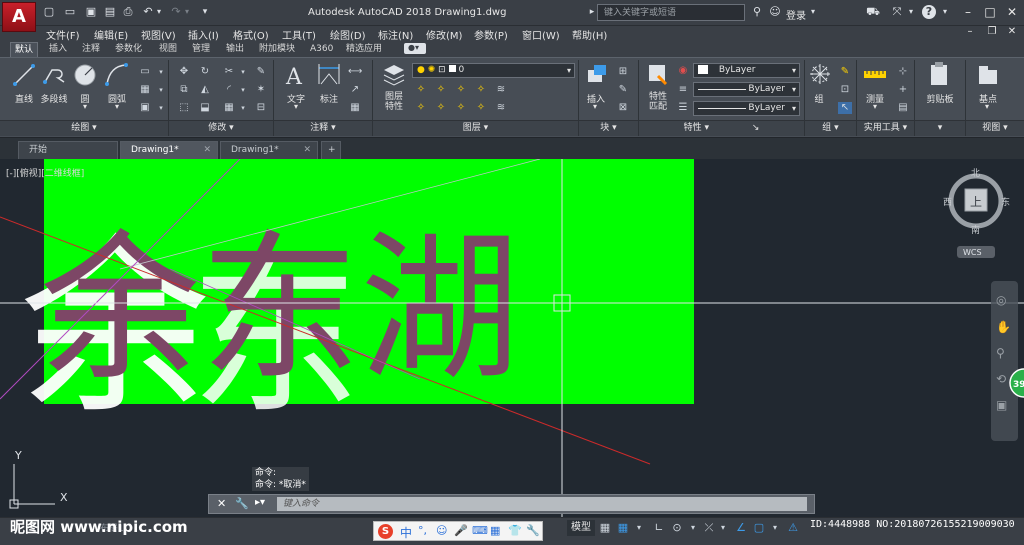 The width and height of the screenshot is (1024, 545). Describe the element at coordinates (70, 12) in the screenshot. I see `open-folder-icon: ▭` at that location.